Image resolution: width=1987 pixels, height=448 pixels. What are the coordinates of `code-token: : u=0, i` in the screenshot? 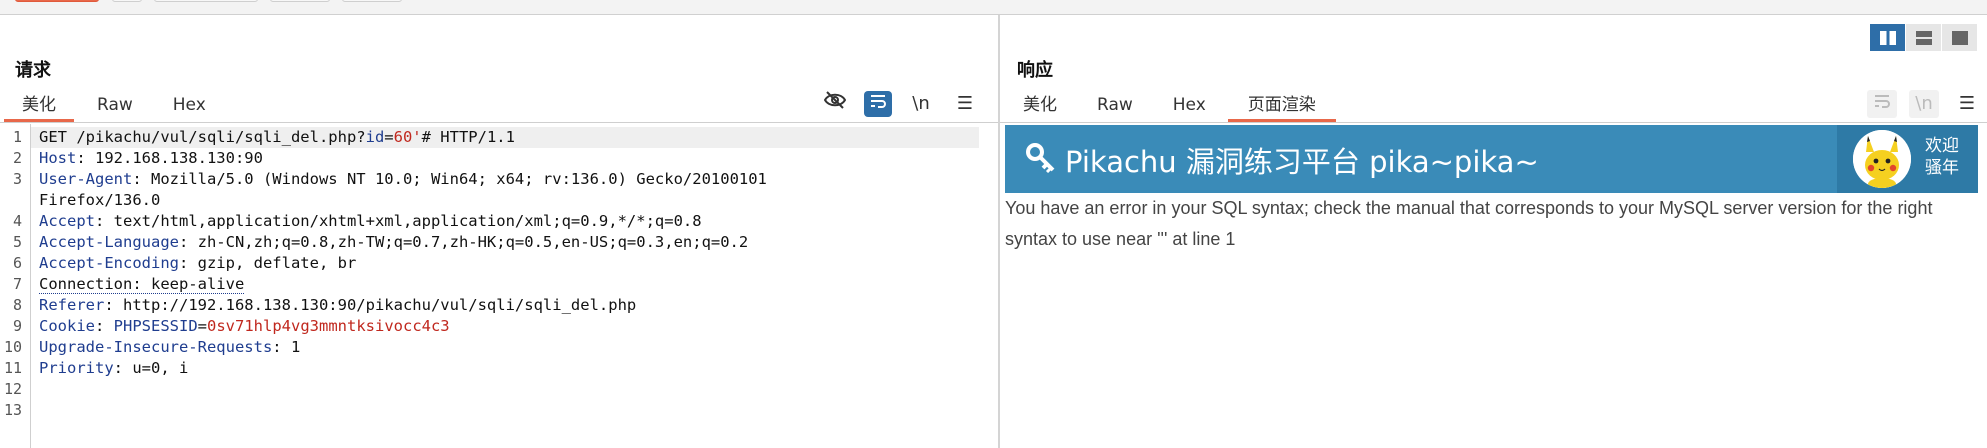 It's located at (151, 368).